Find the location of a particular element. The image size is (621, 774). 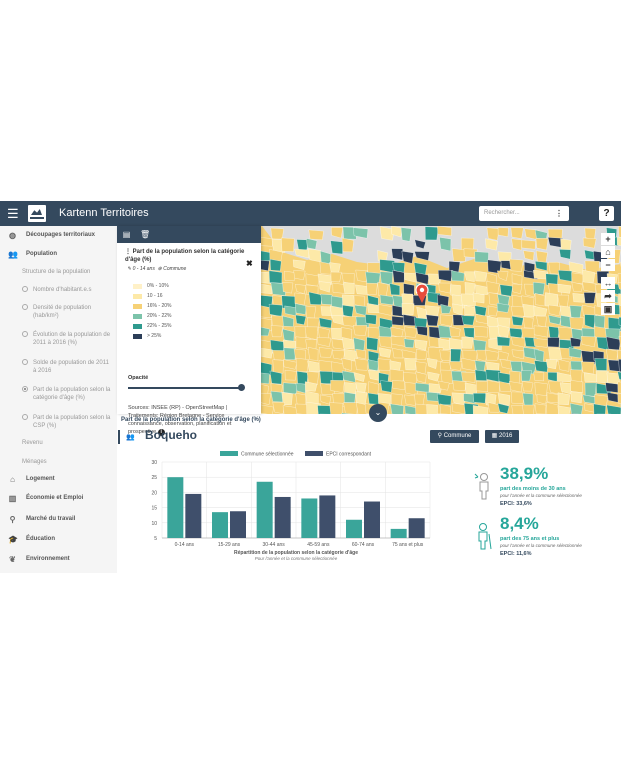

search-options-icon: ⋮ is located at coordinates (559, 213).